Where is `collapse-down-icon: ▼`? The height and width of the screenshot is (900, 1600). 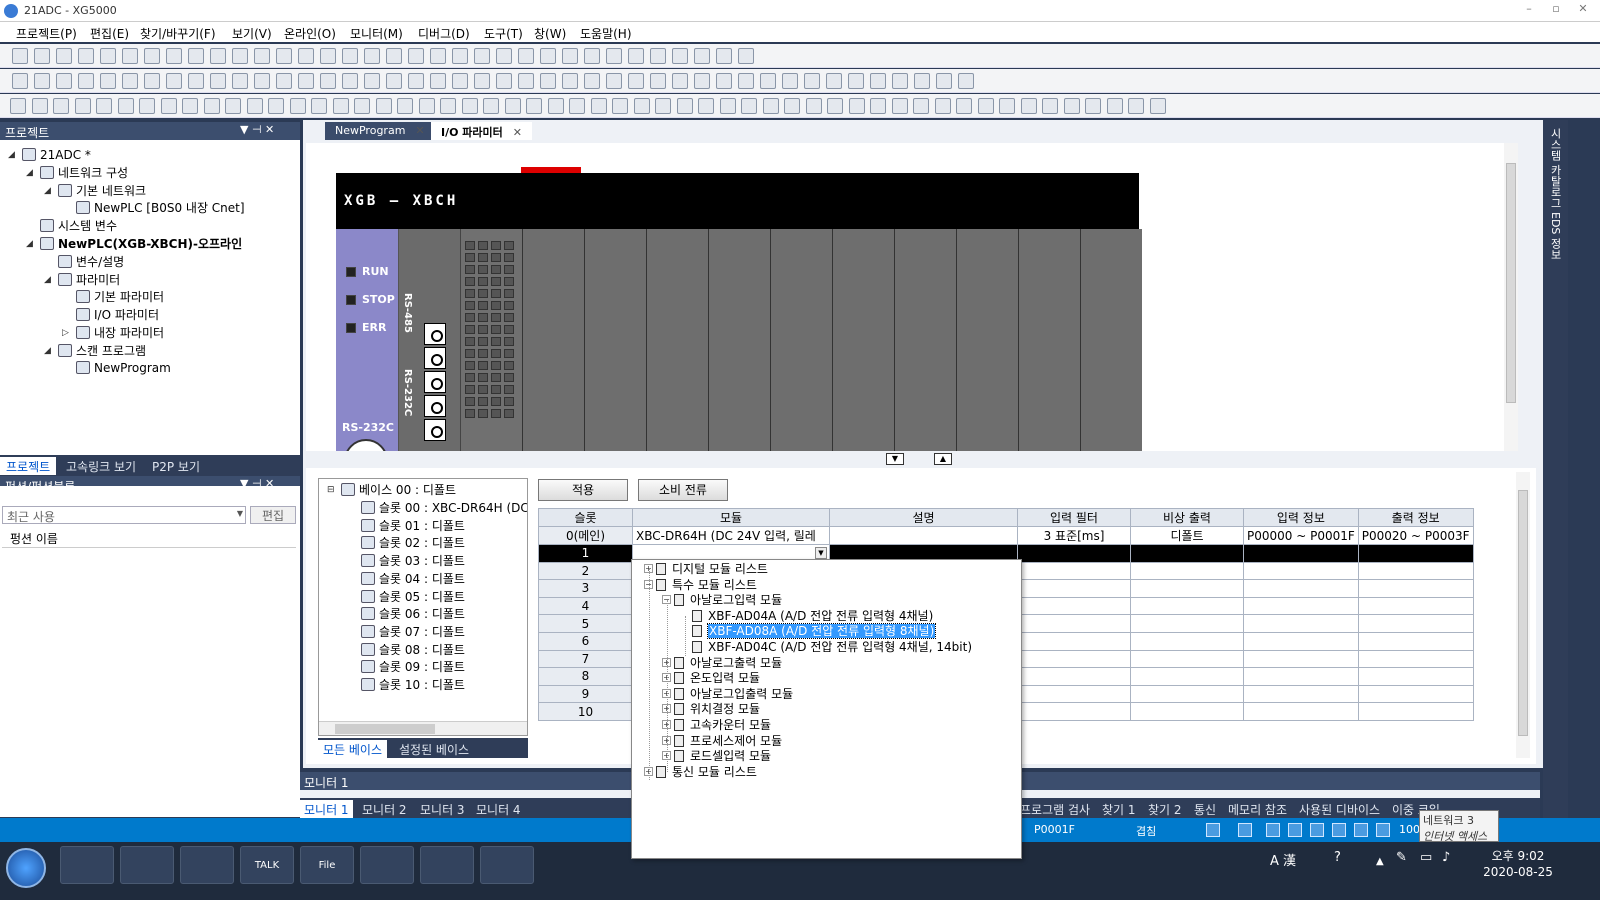
collapse-down-icon: ▼ is located at coordinates (895, 459).